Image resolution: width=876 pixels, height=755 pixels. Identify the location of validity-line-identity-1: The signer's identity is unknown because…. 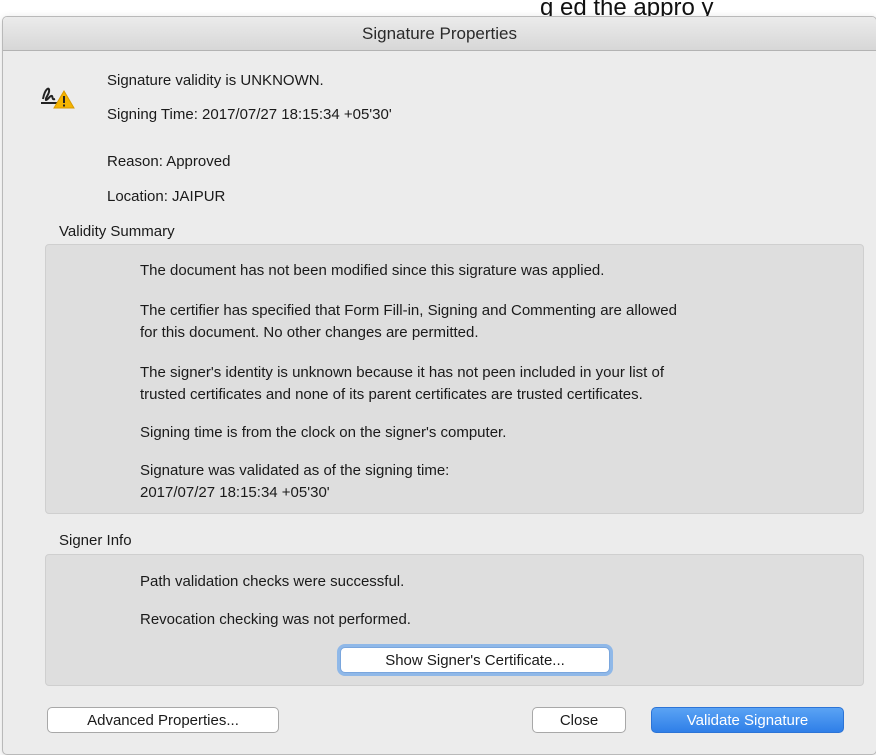
(402, 372).